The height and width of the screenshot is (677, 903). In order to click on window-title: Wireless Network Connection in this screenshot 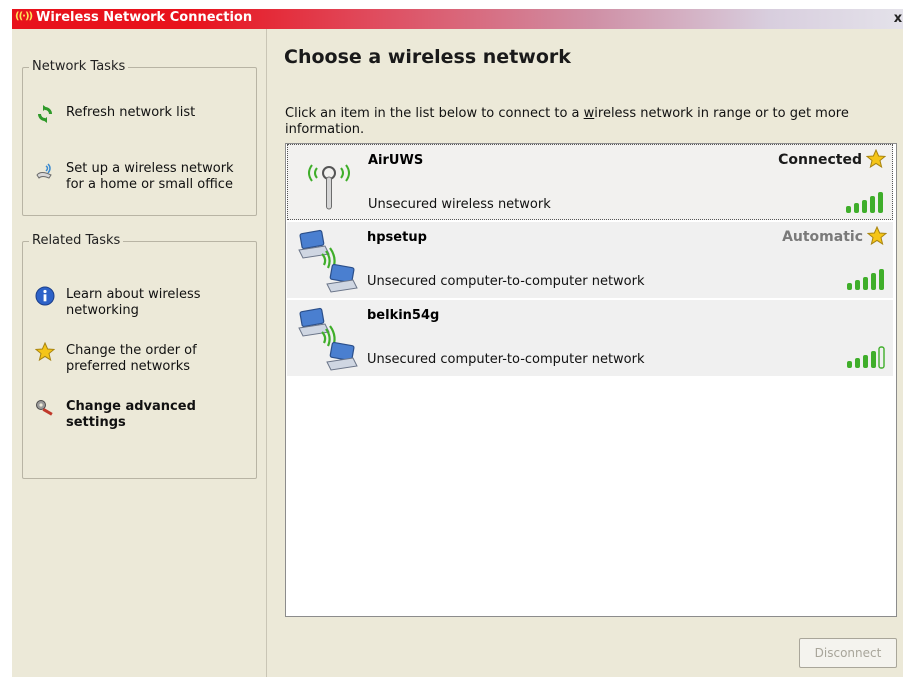, I will do `click(144, 17)`.